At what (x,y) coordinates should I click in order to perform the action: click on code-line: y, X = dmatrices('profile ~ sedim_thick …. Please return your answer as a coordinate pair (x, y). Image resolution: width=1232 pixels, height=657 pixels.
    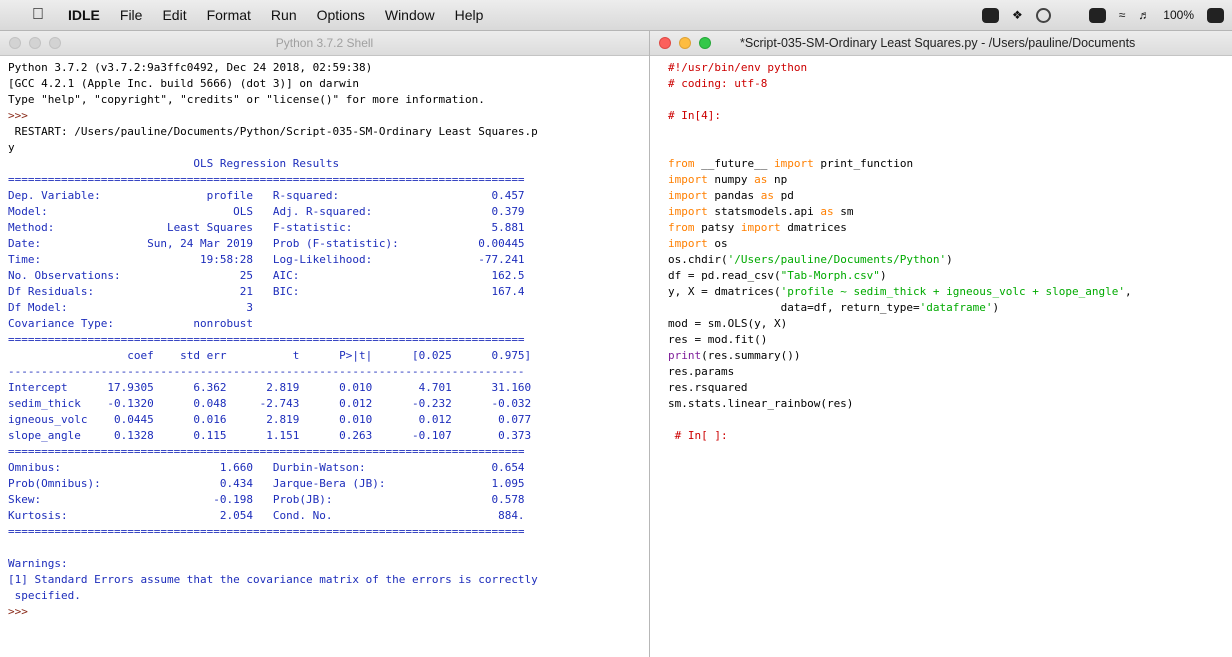
    Looking at the image, I should click on (950, 292).